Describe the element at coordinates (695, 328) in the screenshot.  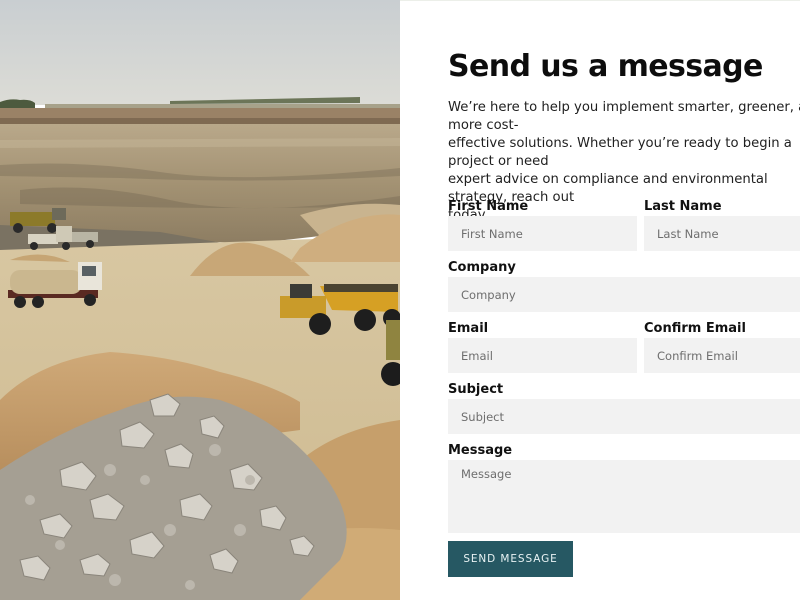
I see `confirm-email-label: Confirm Email` at that location.